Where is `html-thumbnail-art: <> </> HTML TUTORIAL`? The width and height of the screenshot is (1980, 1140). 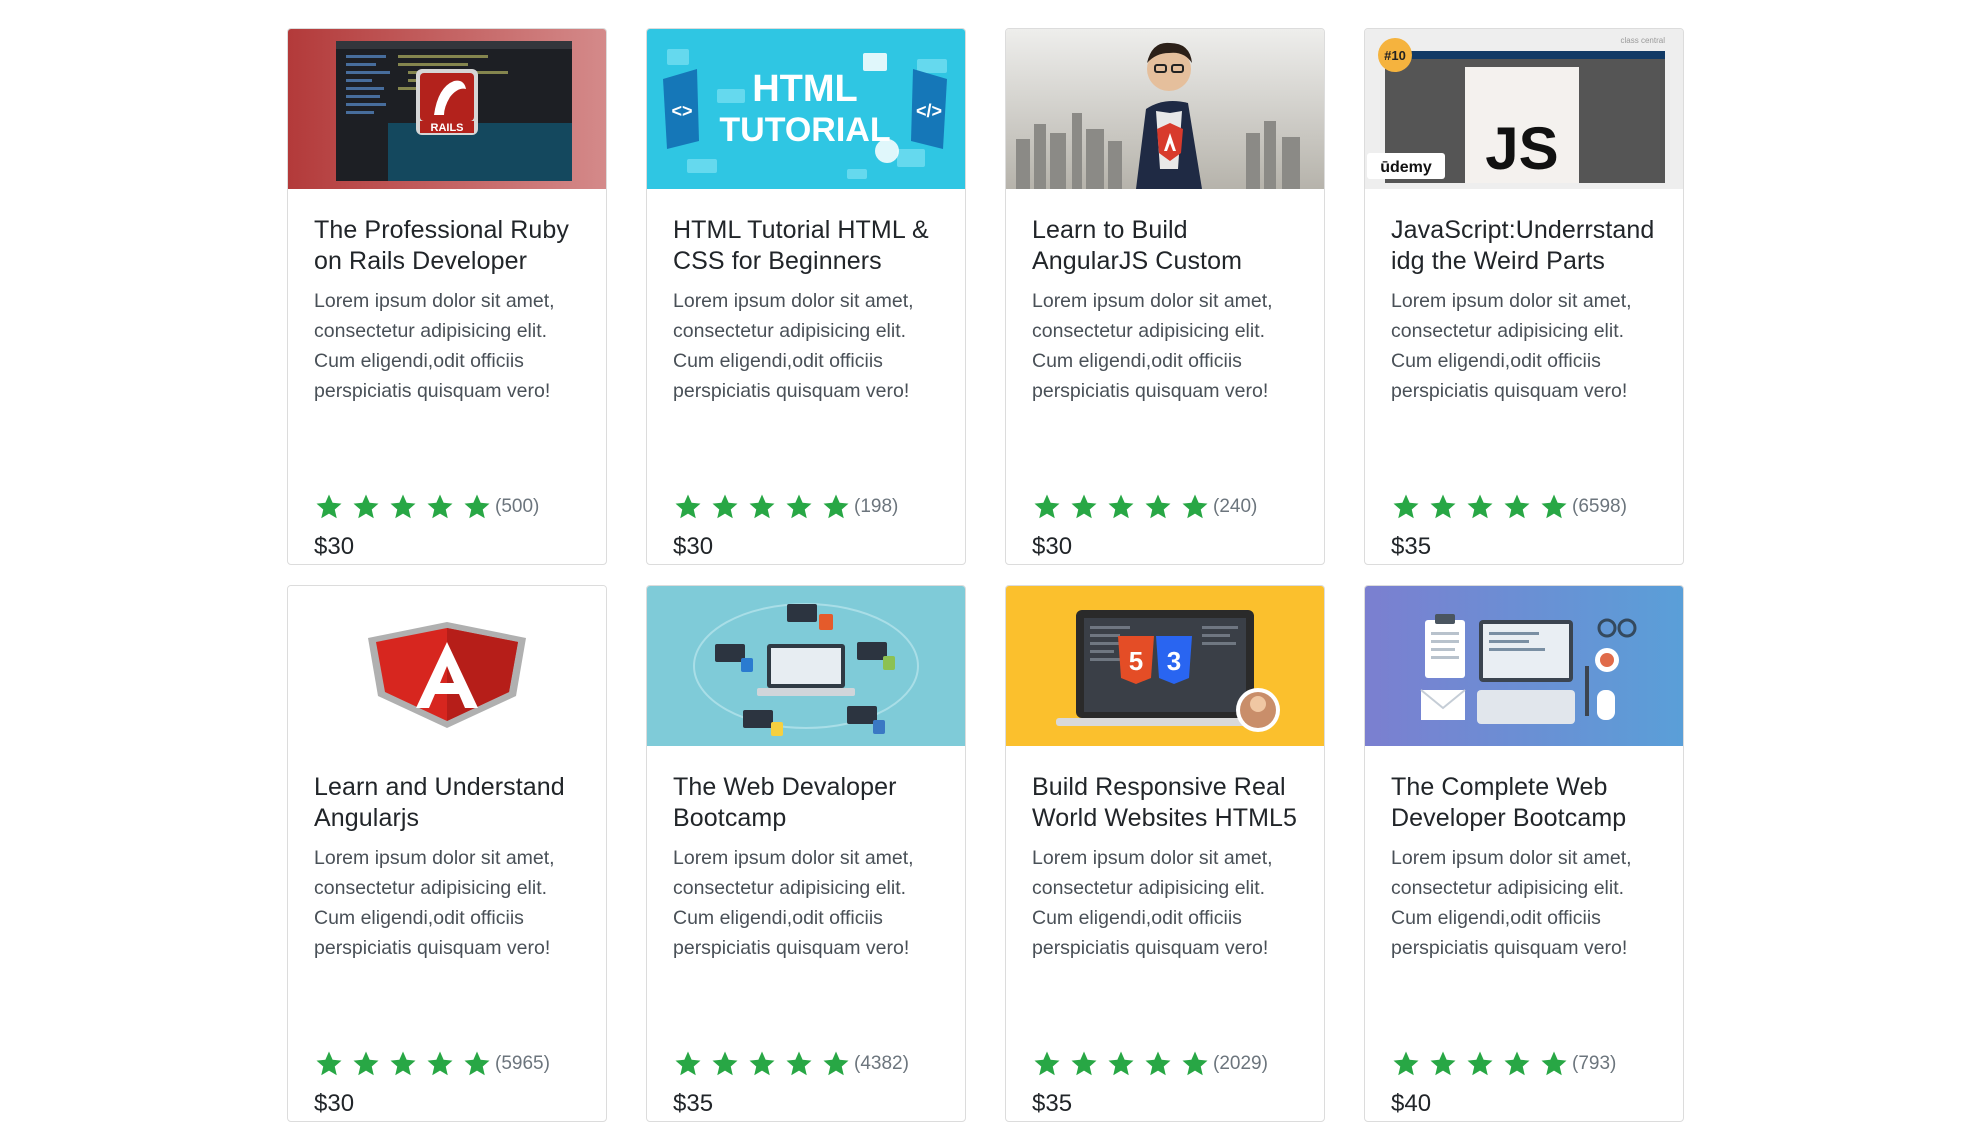 html-thumbnail-art: <> </> HTML TUTORIAL is located at coordinates (806, 109).